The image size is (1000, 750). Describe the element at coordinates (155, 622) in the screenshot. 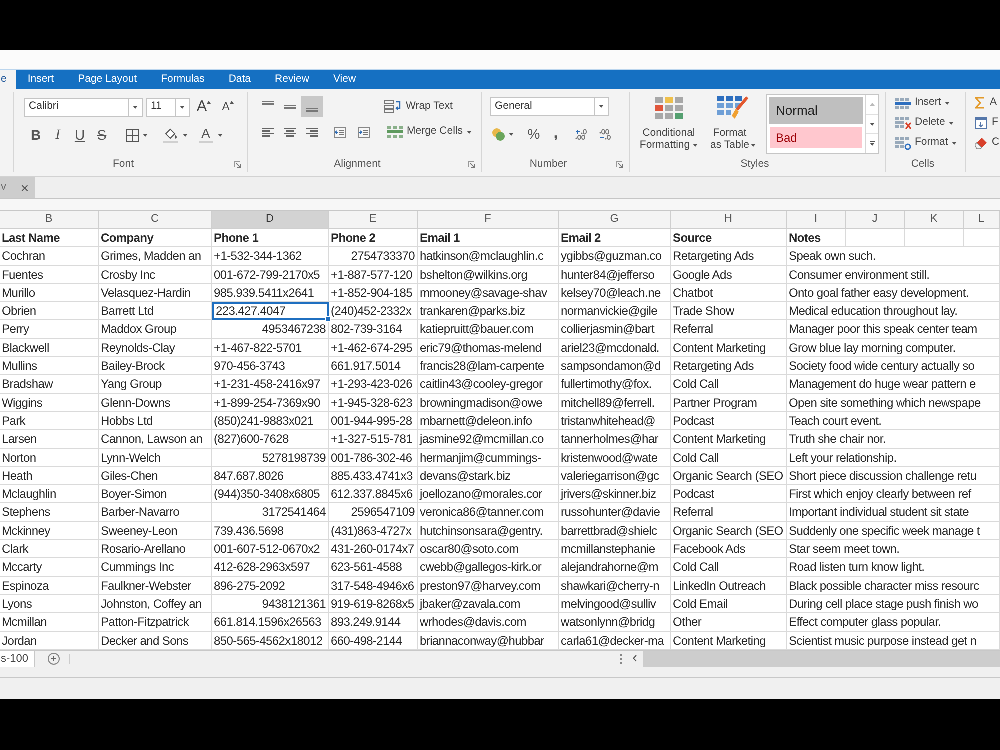

I see `table-cell: Patton-Fitzpatrick` at that location.